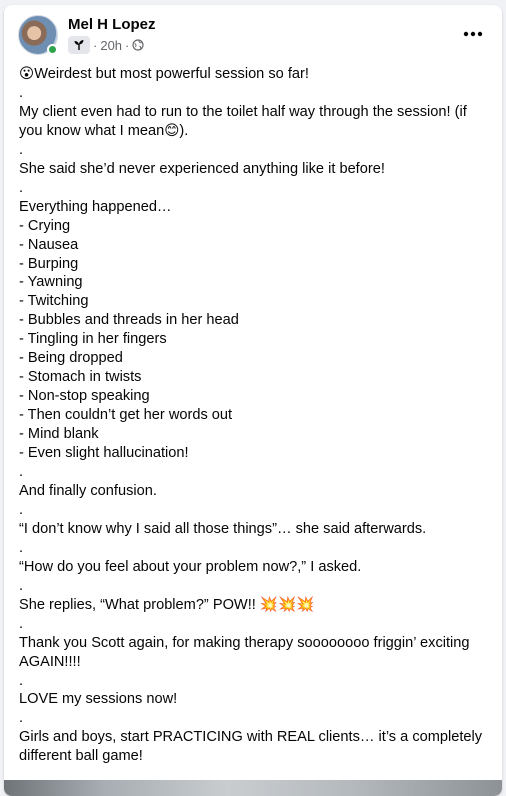  I want to click on post-header: Mel H Lopez · 20h ·, so click(253, 36).